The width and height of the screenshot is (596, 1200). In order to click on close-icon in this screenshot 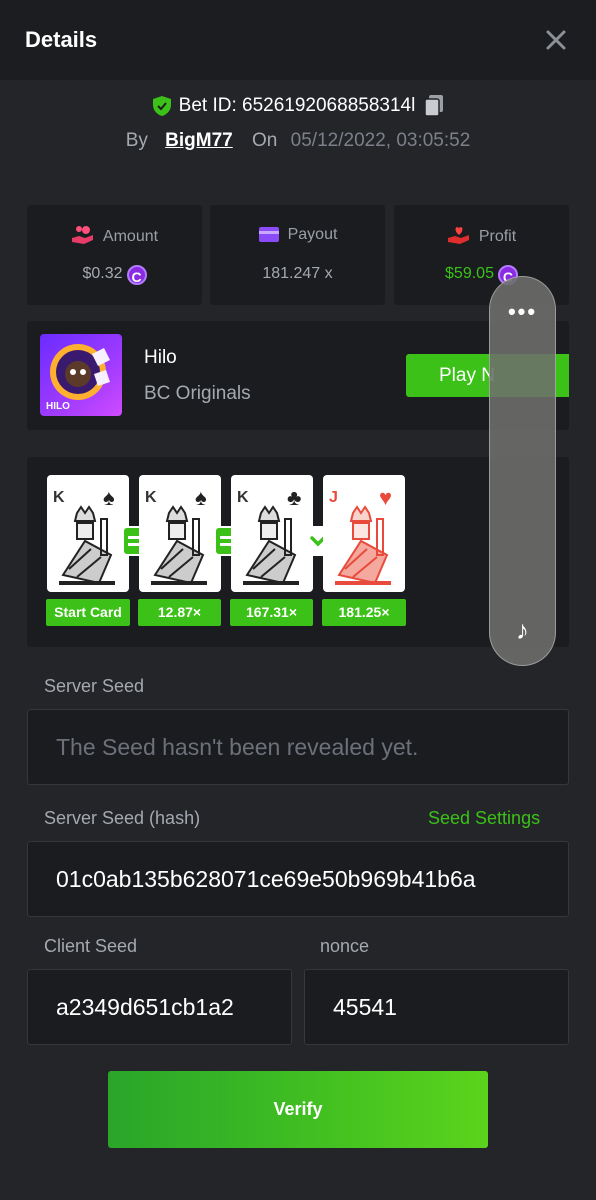, I will do `click(556, 40)`.